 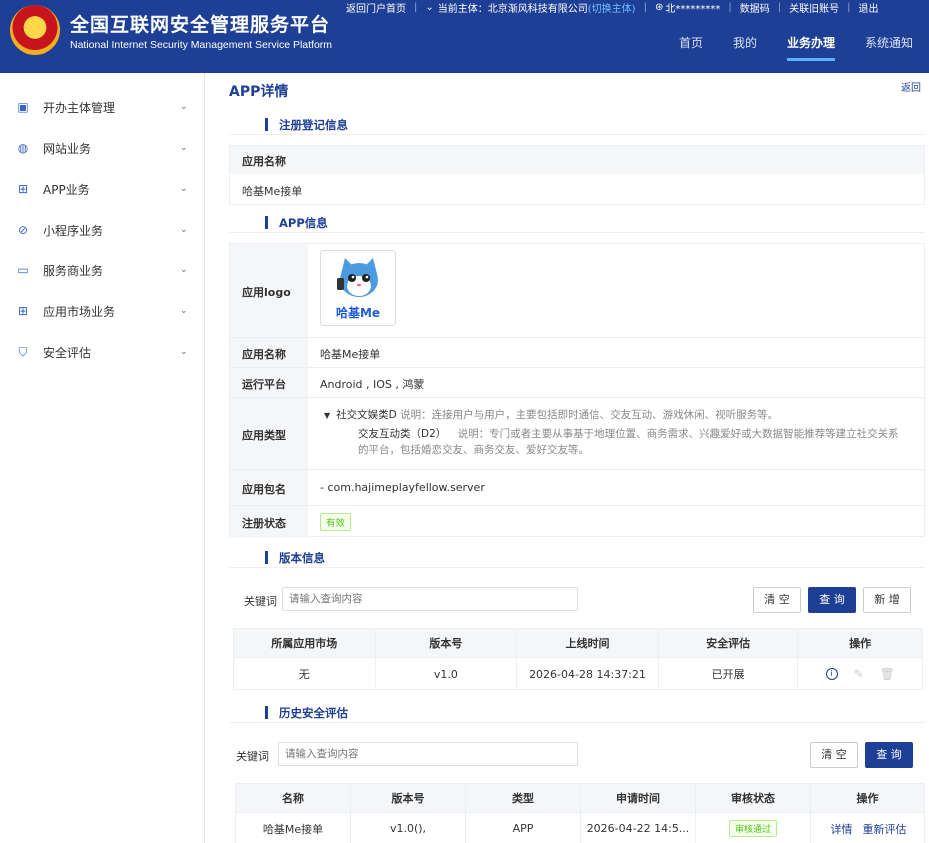 I want to click on sidebar-item-security-assessment: ⛉ 安全评估 ⌄, so click(x=102, y=352).